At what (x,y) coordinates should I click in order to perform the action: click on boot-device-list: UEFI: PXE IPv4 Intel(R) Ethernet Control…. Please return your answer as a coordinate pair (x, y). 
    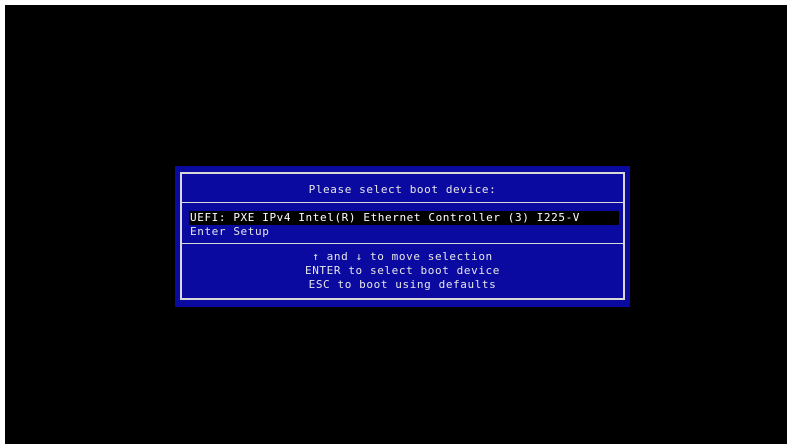
    Looking at the image, I should click on (404, 225).